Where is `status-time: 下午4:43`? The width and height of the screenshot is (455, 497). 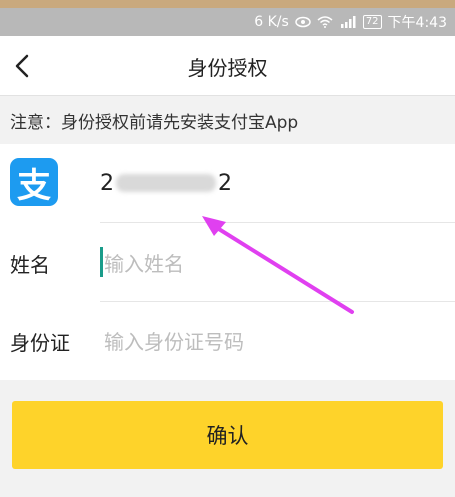 status-time: 下午4:43 is located at coordinates (417, 23).